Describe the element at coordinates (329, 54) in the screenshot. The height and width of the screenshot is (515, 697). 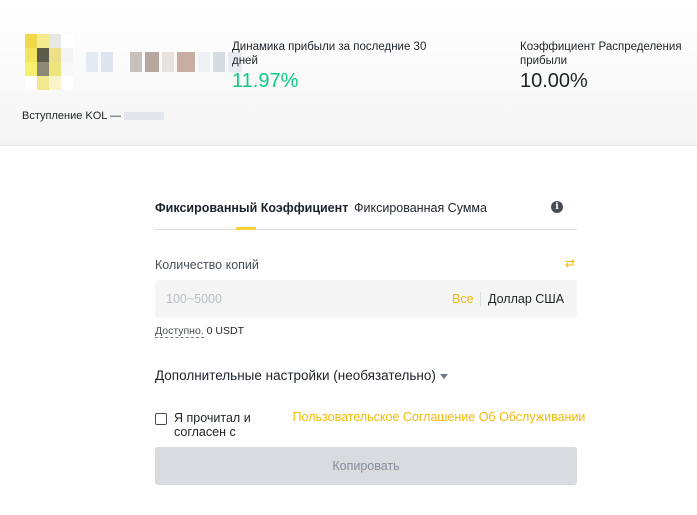
I see `profit-label: Динамика прибыли за последние 30 дней` at that location.